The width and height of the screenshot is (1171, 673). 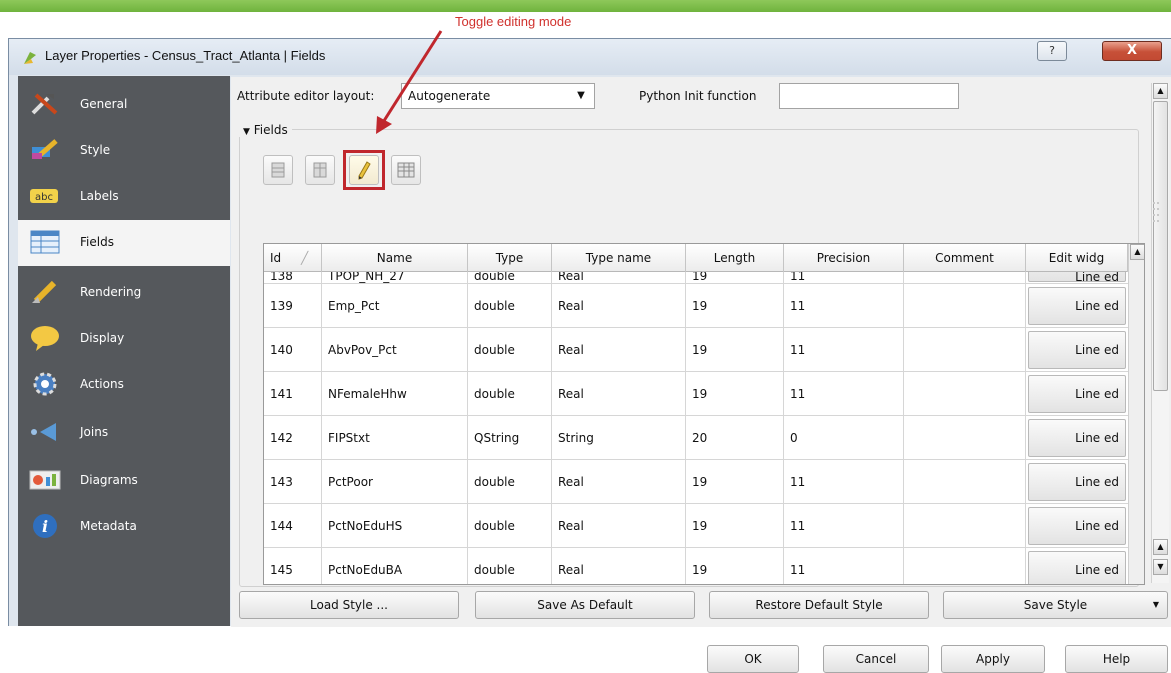 I want to click on sidebar-item-style: Style, so click(x=124, y=151).